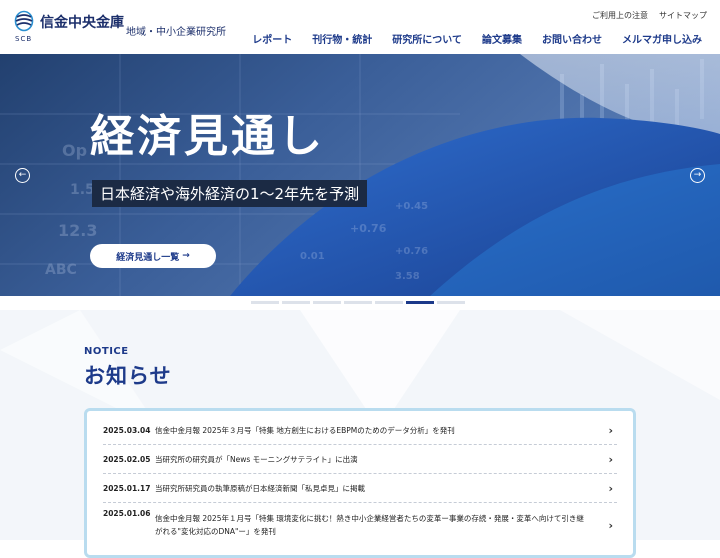  What do you see at coordinates (127, 459) in the screenshot?
I see `notice-date: 2025.02.05` at bounding box center [127, 459].